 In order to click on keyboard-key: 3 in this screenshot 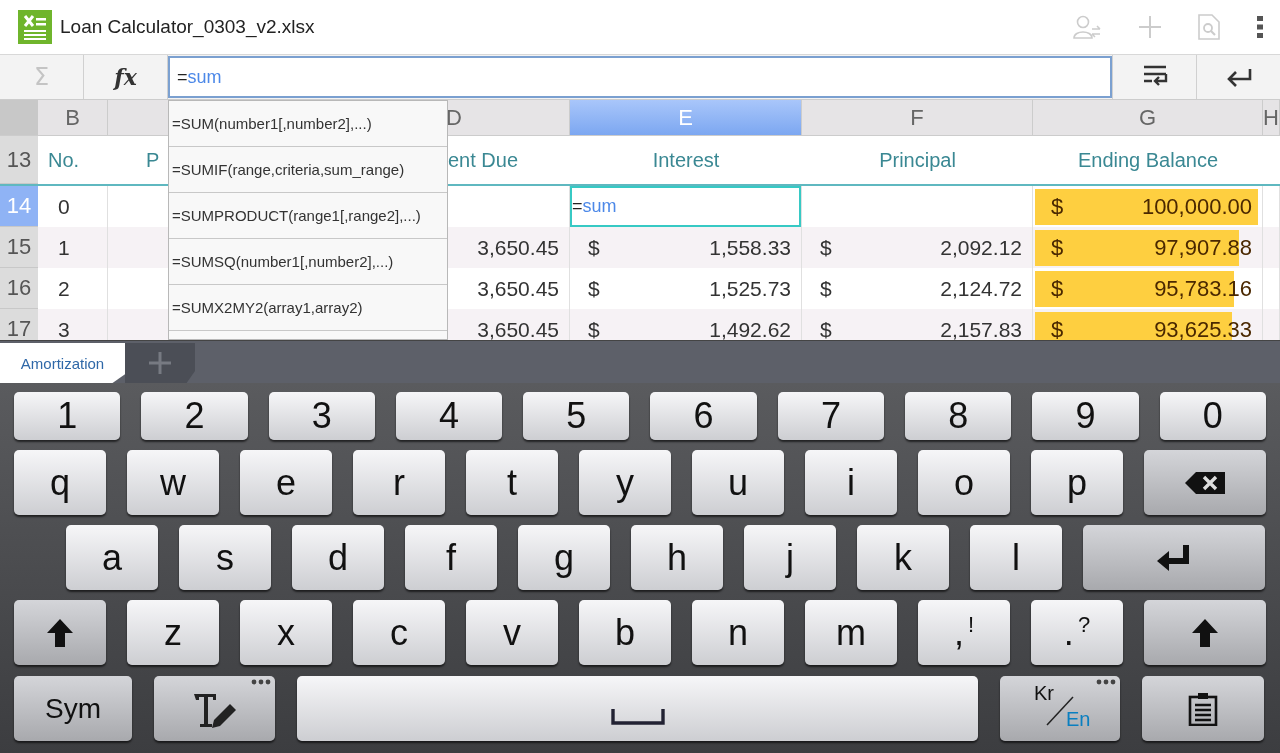, I will do `click(321, 416)`.